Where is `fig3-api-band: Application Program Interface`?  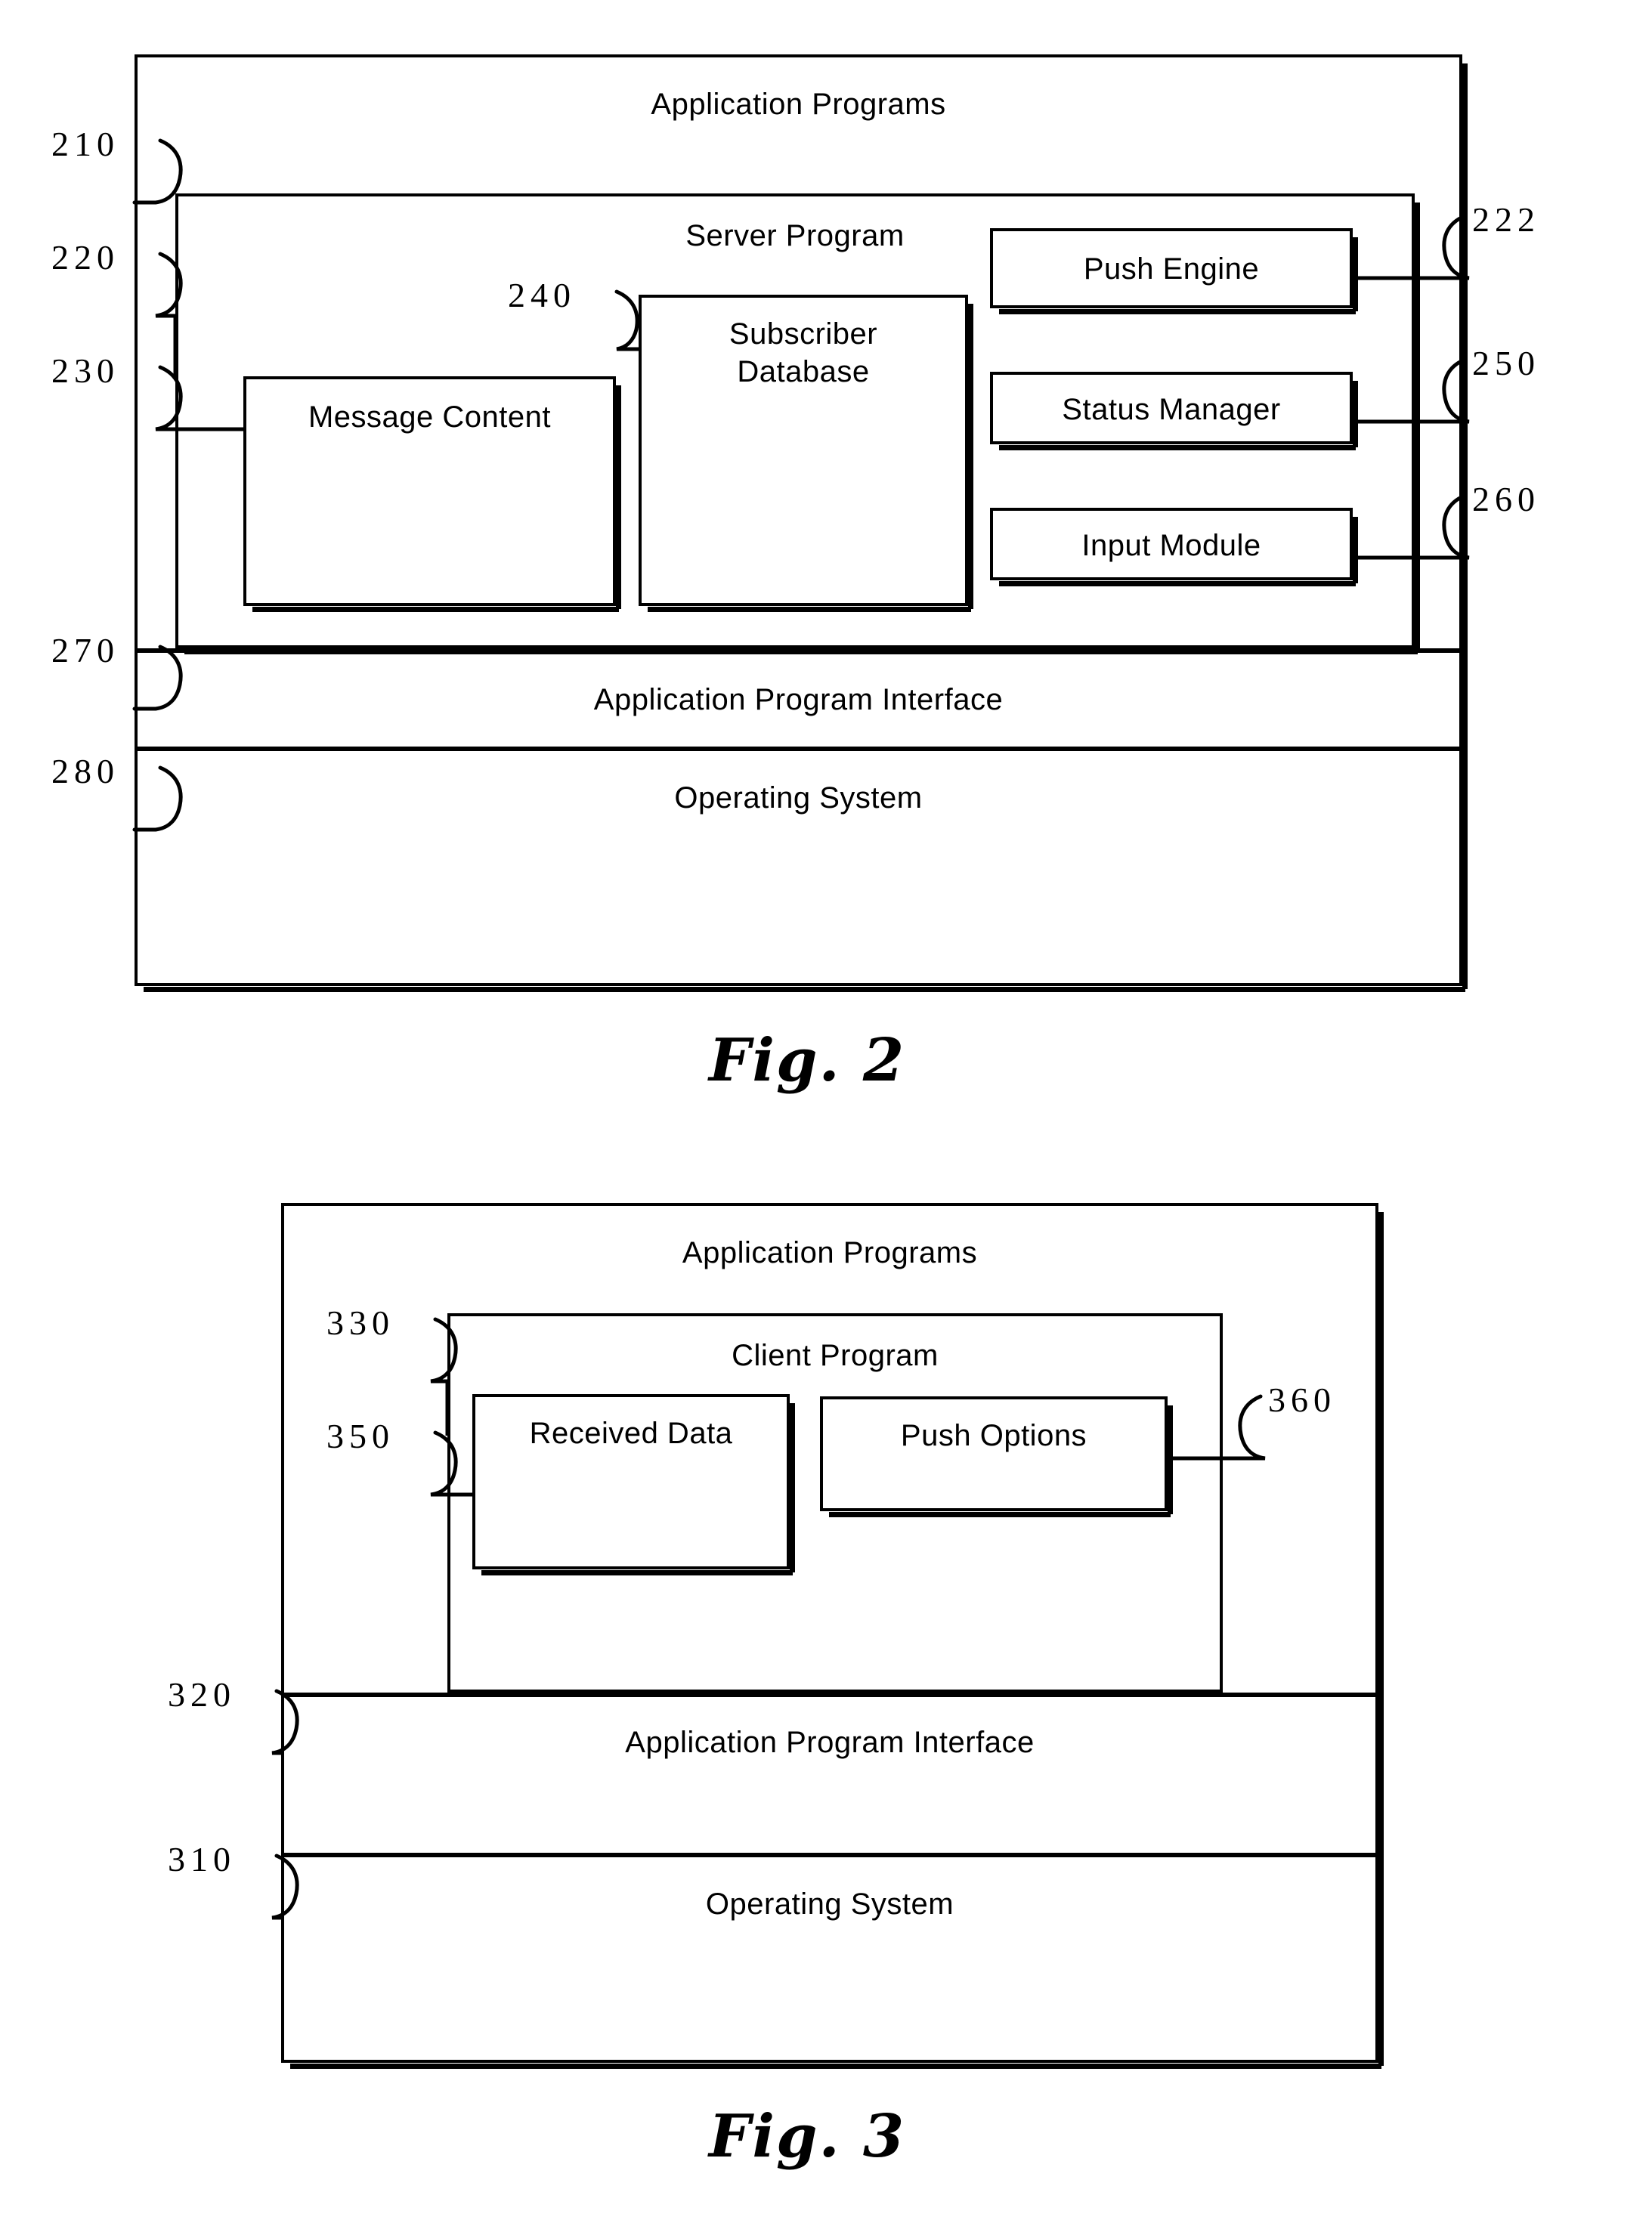 fig3-api-band: Application Program Interface is located at coordinates (829, 1773).